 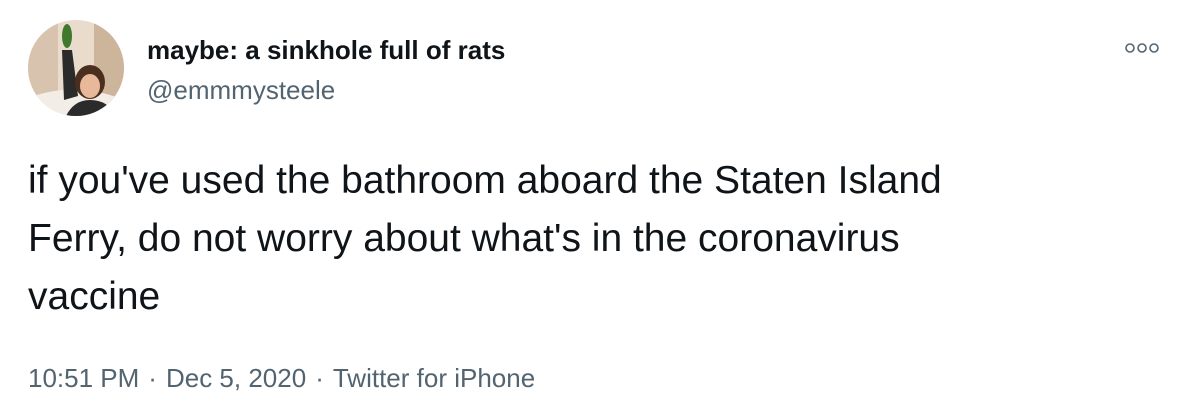 I want to click on tweet-meta: 10:51 PM · Dec 5, 2020 · Twitter for iPhone, so click(x=281, y=378).